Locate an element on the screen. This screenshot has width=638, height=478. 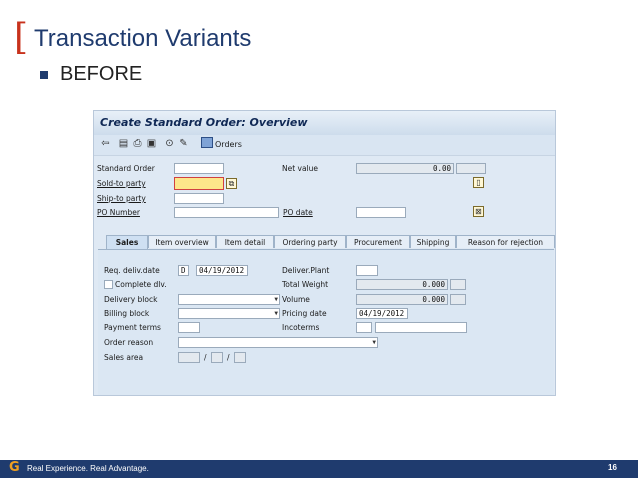
tab-sales: Sales is located at coordinates (127, 242).